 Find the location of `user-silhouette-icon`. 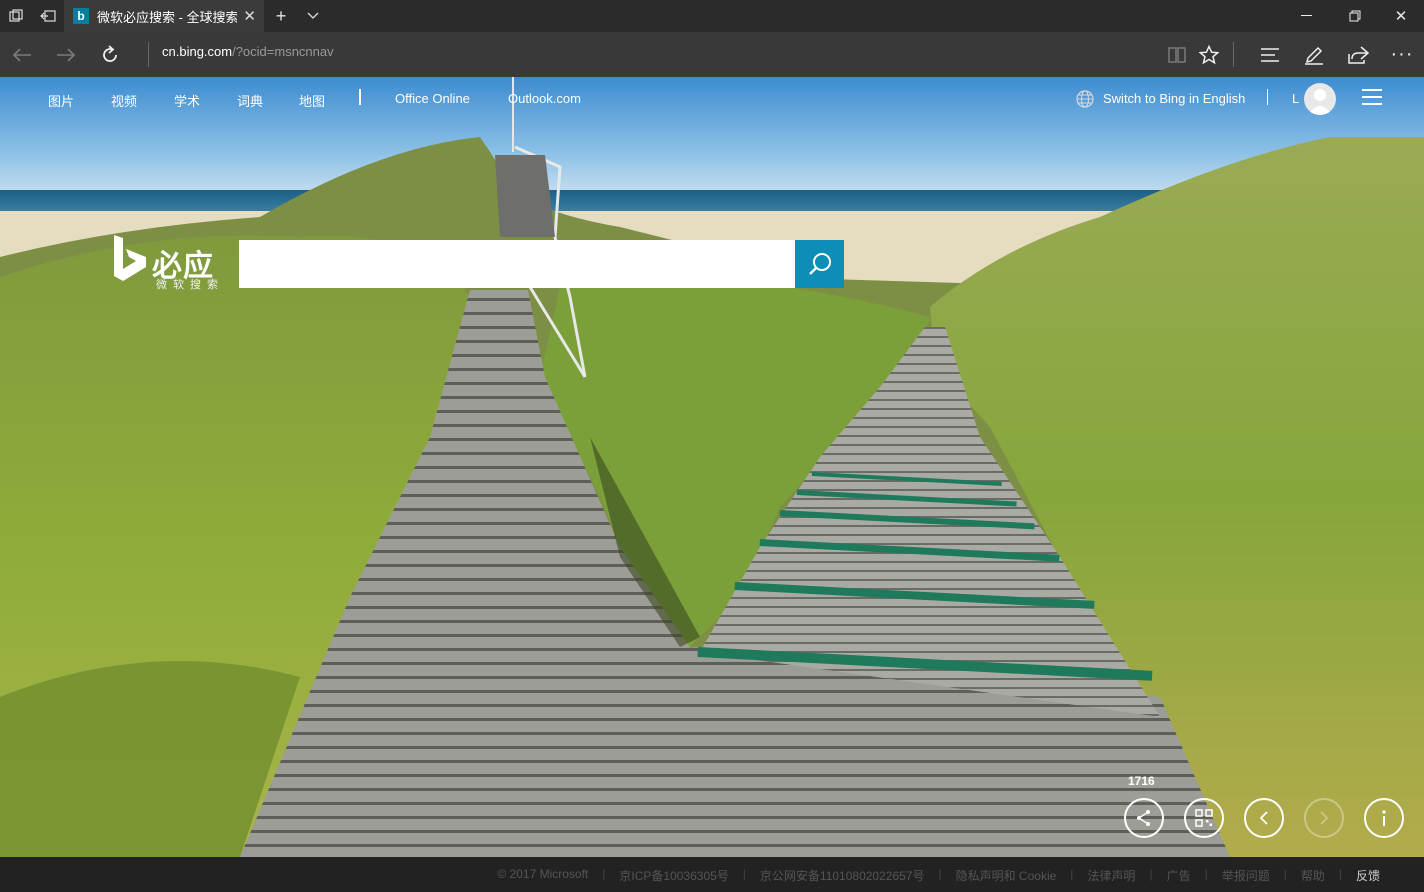

user-silhouette-icon is located at coordinates (1320, 102).